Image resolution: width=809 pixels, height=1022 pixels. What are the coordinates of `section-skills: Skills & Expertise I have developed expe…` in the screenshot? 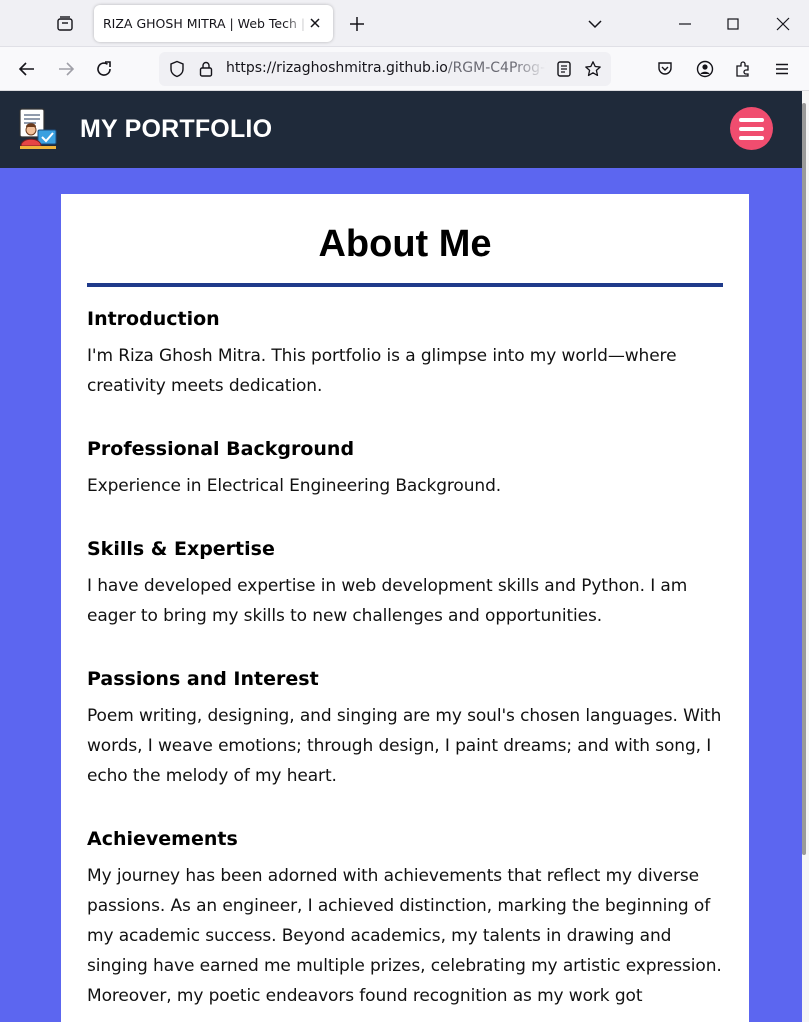 It's located at (405, 584).